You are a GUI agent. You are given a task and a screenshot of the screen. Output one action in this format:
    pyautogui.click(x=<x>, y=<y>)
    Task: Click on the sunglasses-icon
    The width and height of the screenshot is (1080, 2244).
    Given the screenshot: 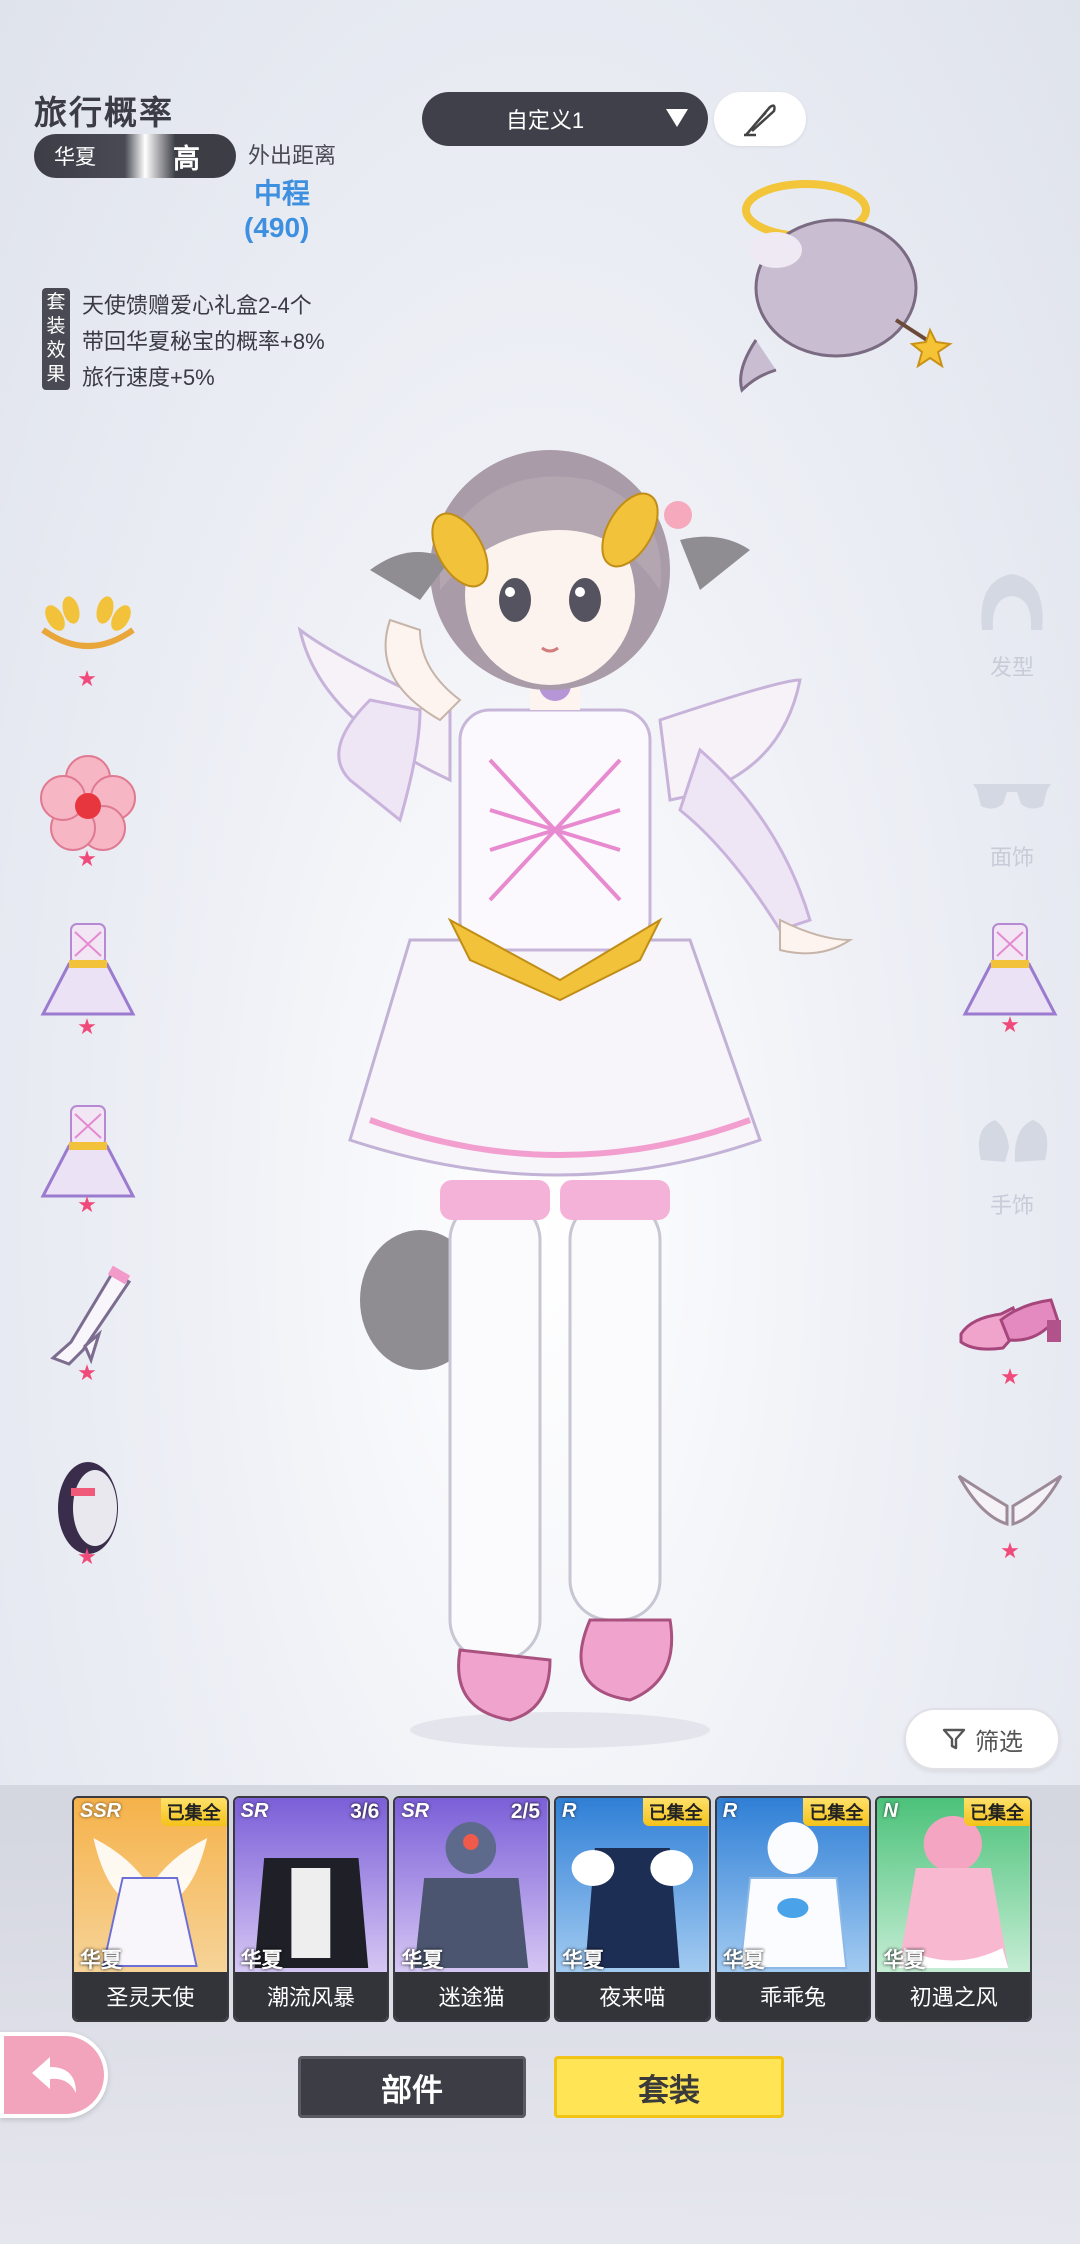 What is the action you would take?
    pyautogui.click(x=1012, y=796)
    